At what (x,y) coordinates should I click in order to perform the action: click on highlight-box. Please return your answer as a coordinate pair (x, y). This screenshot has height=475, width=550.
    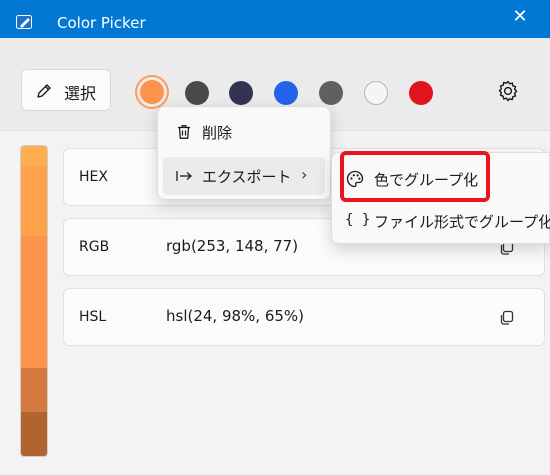
    Looking at the image, I should click on (415, 176).